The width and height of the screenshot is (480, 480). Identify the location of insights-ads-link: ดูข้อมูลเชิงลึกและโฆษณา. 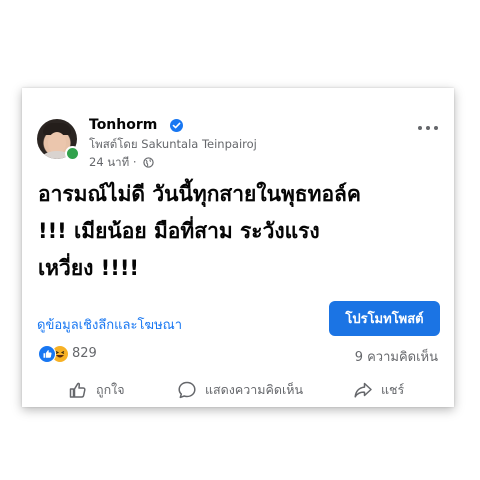
(109, 324).